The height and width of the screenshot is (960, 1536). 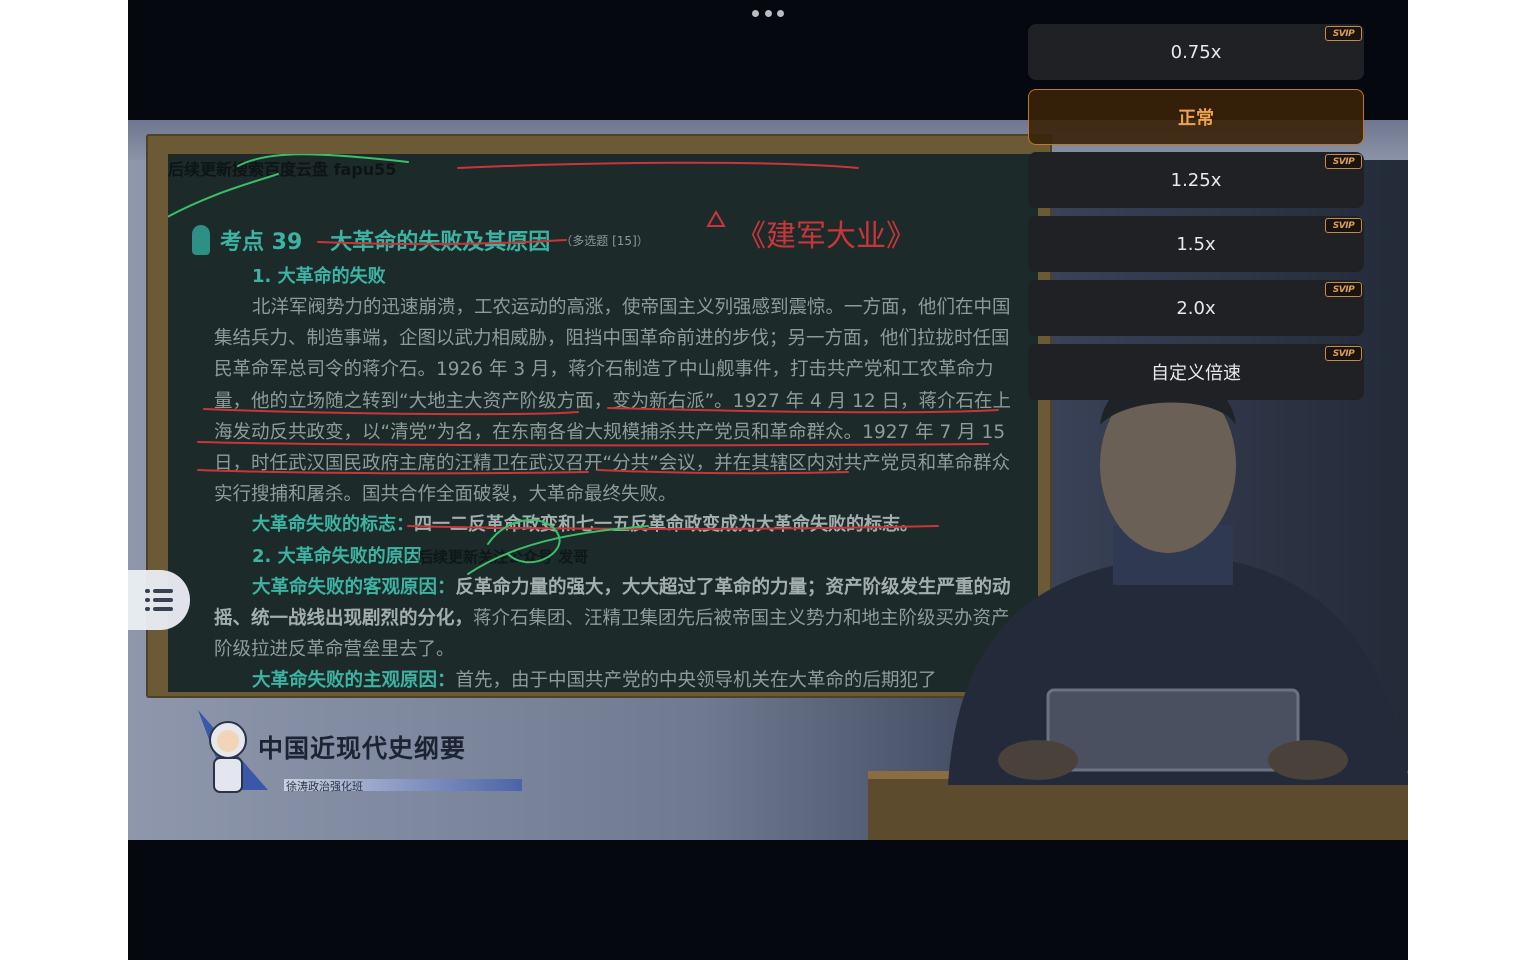 I want to click on speed-option-0-75x: 0.75x SVIP, so click(x=1196, y=52).